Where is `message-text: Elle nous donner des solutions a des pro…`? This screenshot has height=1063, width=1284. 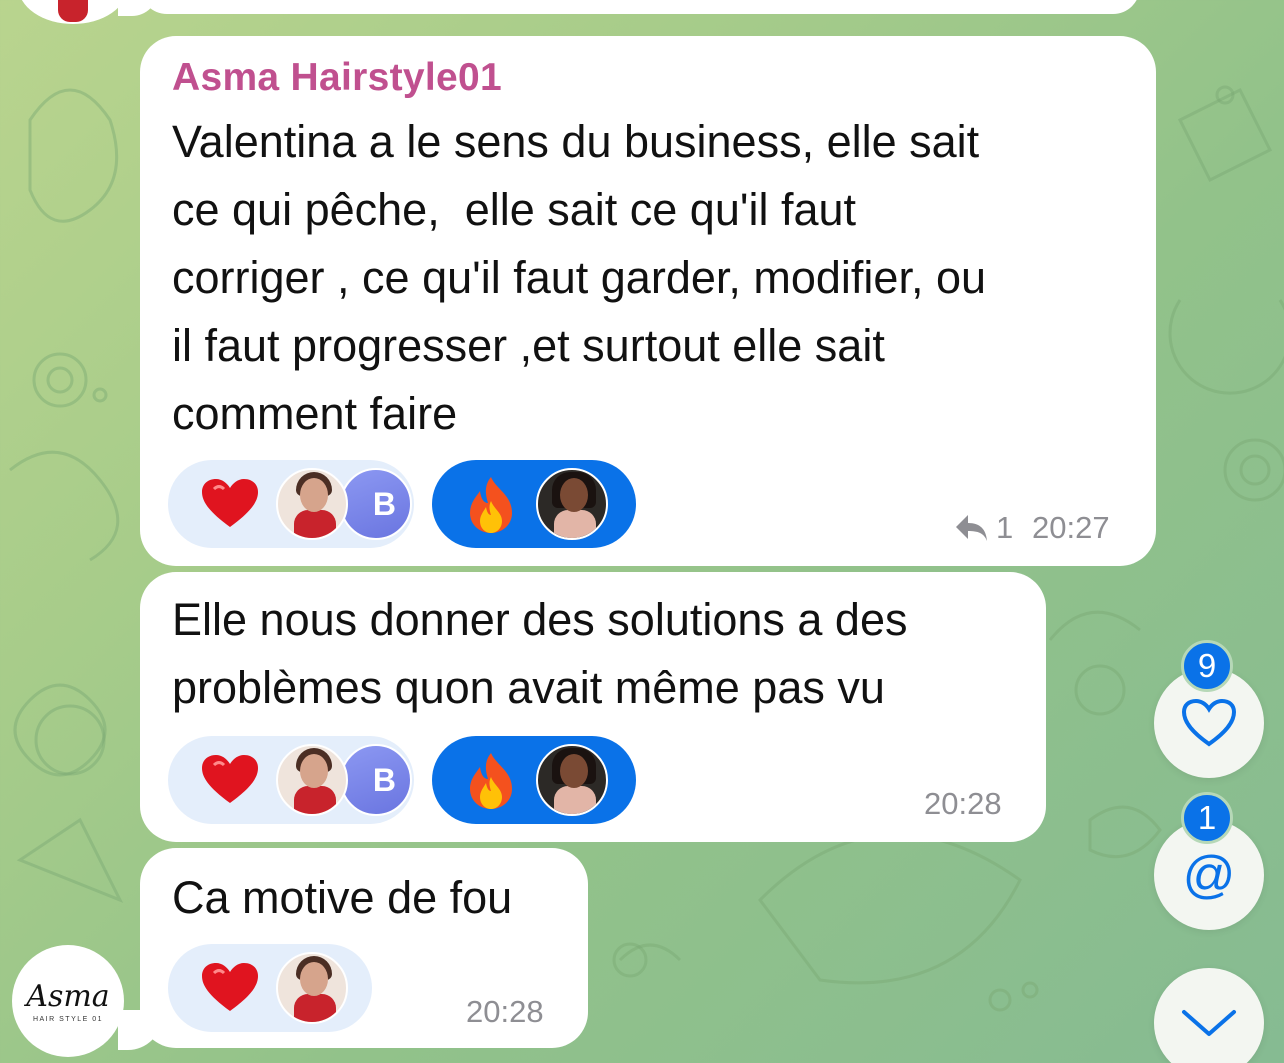 message-text: Elle nous donner des solutions a des pro… is located at coordinates (540, 653).